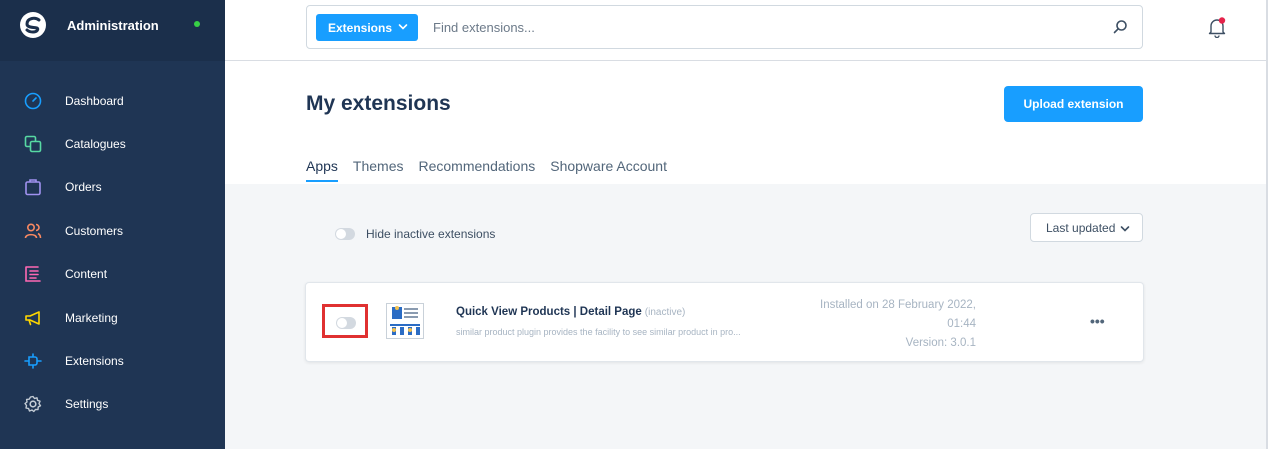 This screenshot has width=1268, height=449. What do you see at coordinates (322, 170) in the screenshot?
I see `tab-apps: Apps` at bounding box center [322, 170].